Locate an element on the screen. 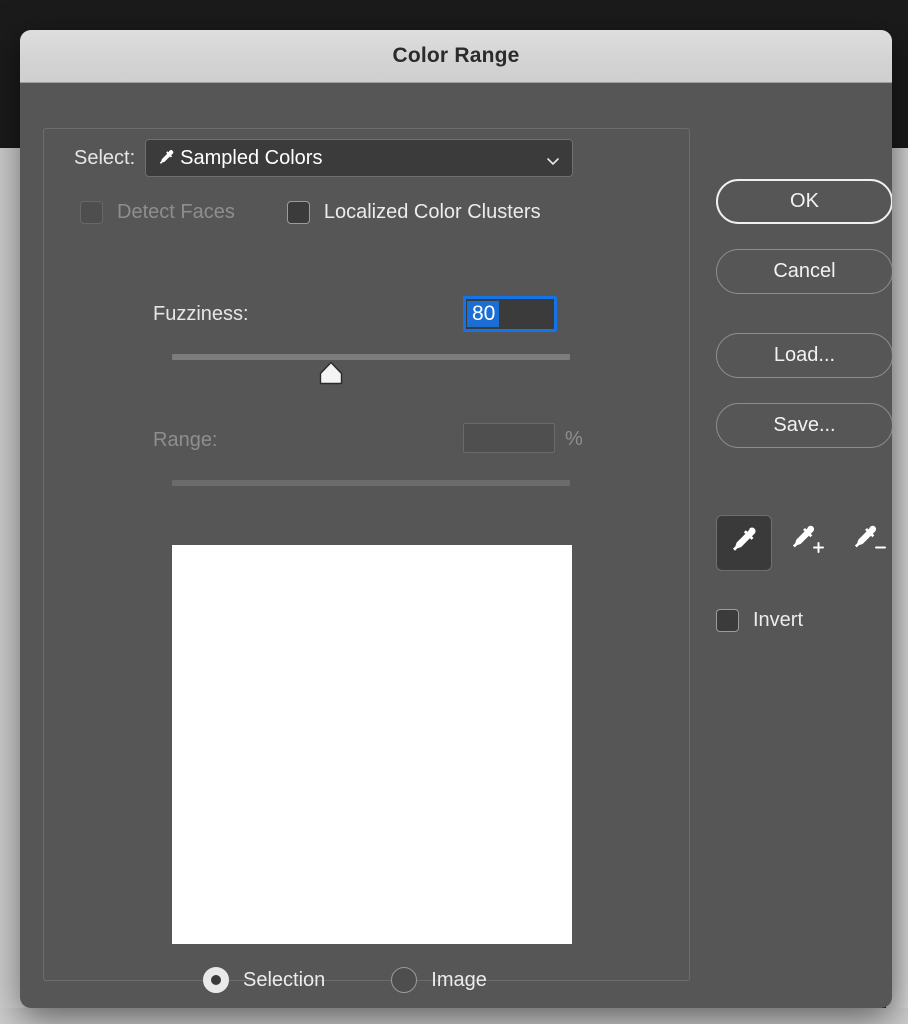 The width and height of the screenshot is (908, 1024). eyedropper-subtract-icon is located at coordinates (868, 543).